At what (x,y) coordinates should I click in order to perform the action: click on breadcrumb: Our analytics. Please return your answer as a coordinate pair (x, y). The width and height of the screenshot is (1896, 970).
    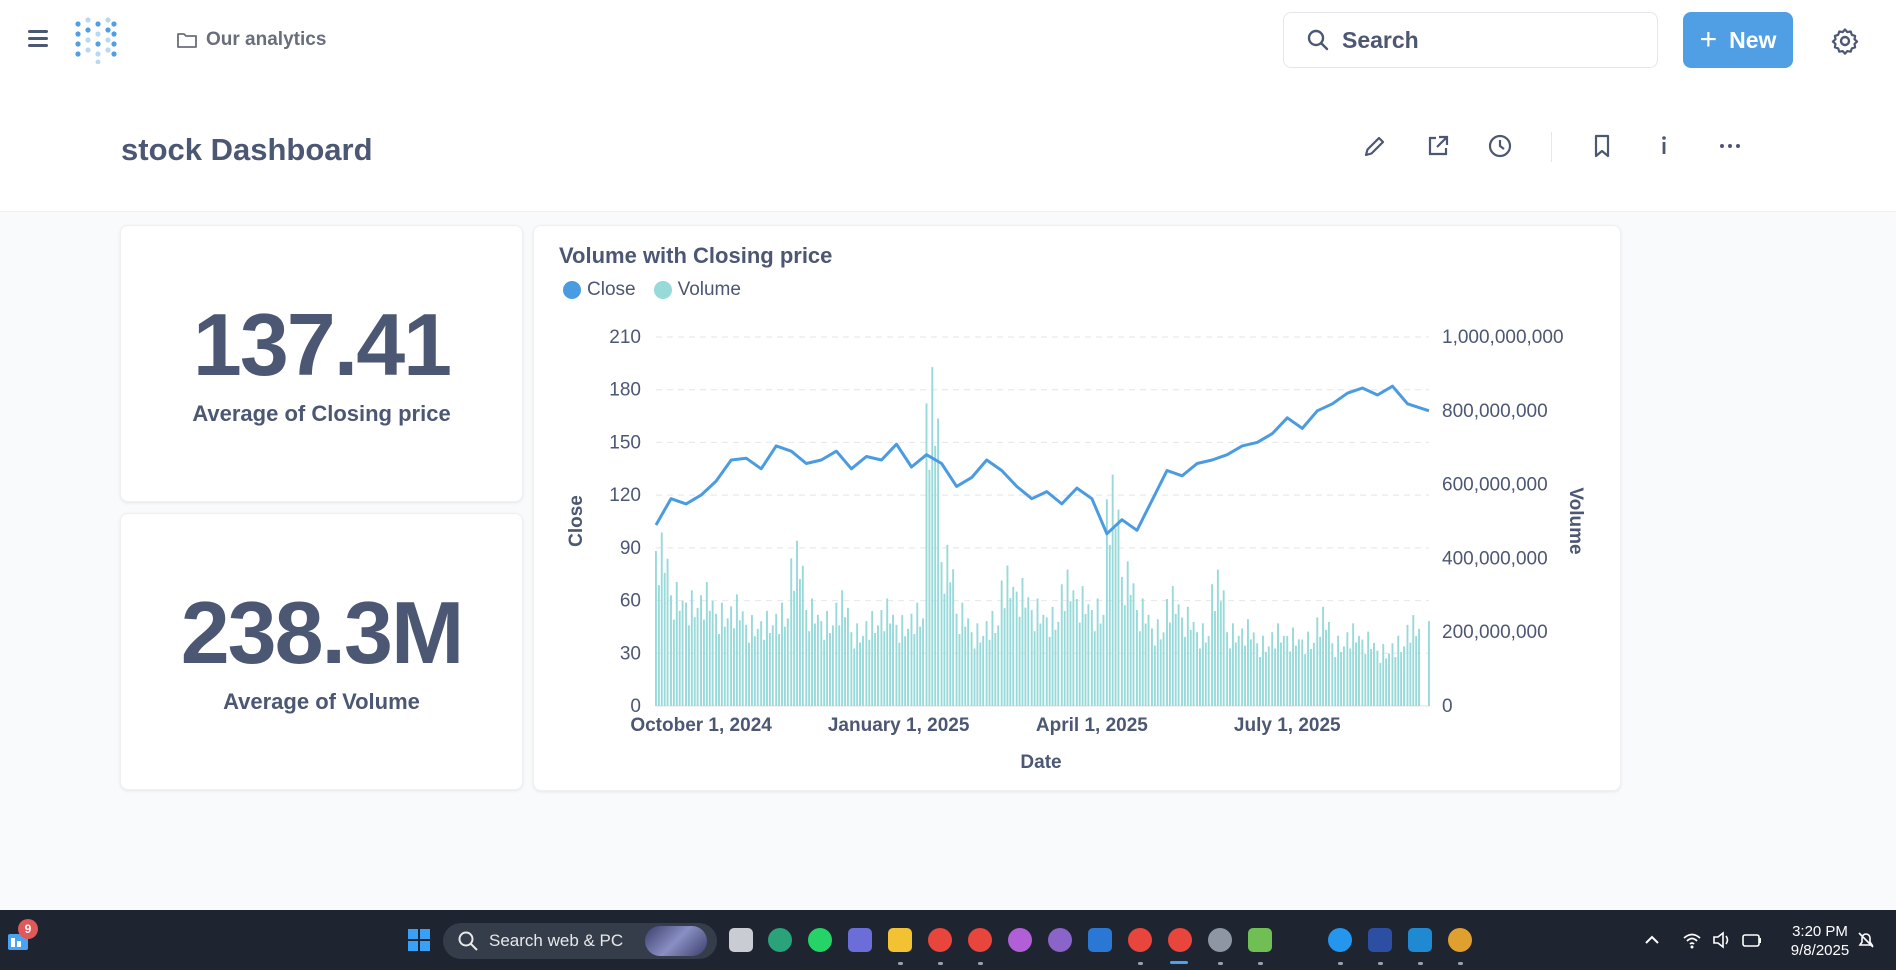
    Looking at the image, I should click on (251, 40).